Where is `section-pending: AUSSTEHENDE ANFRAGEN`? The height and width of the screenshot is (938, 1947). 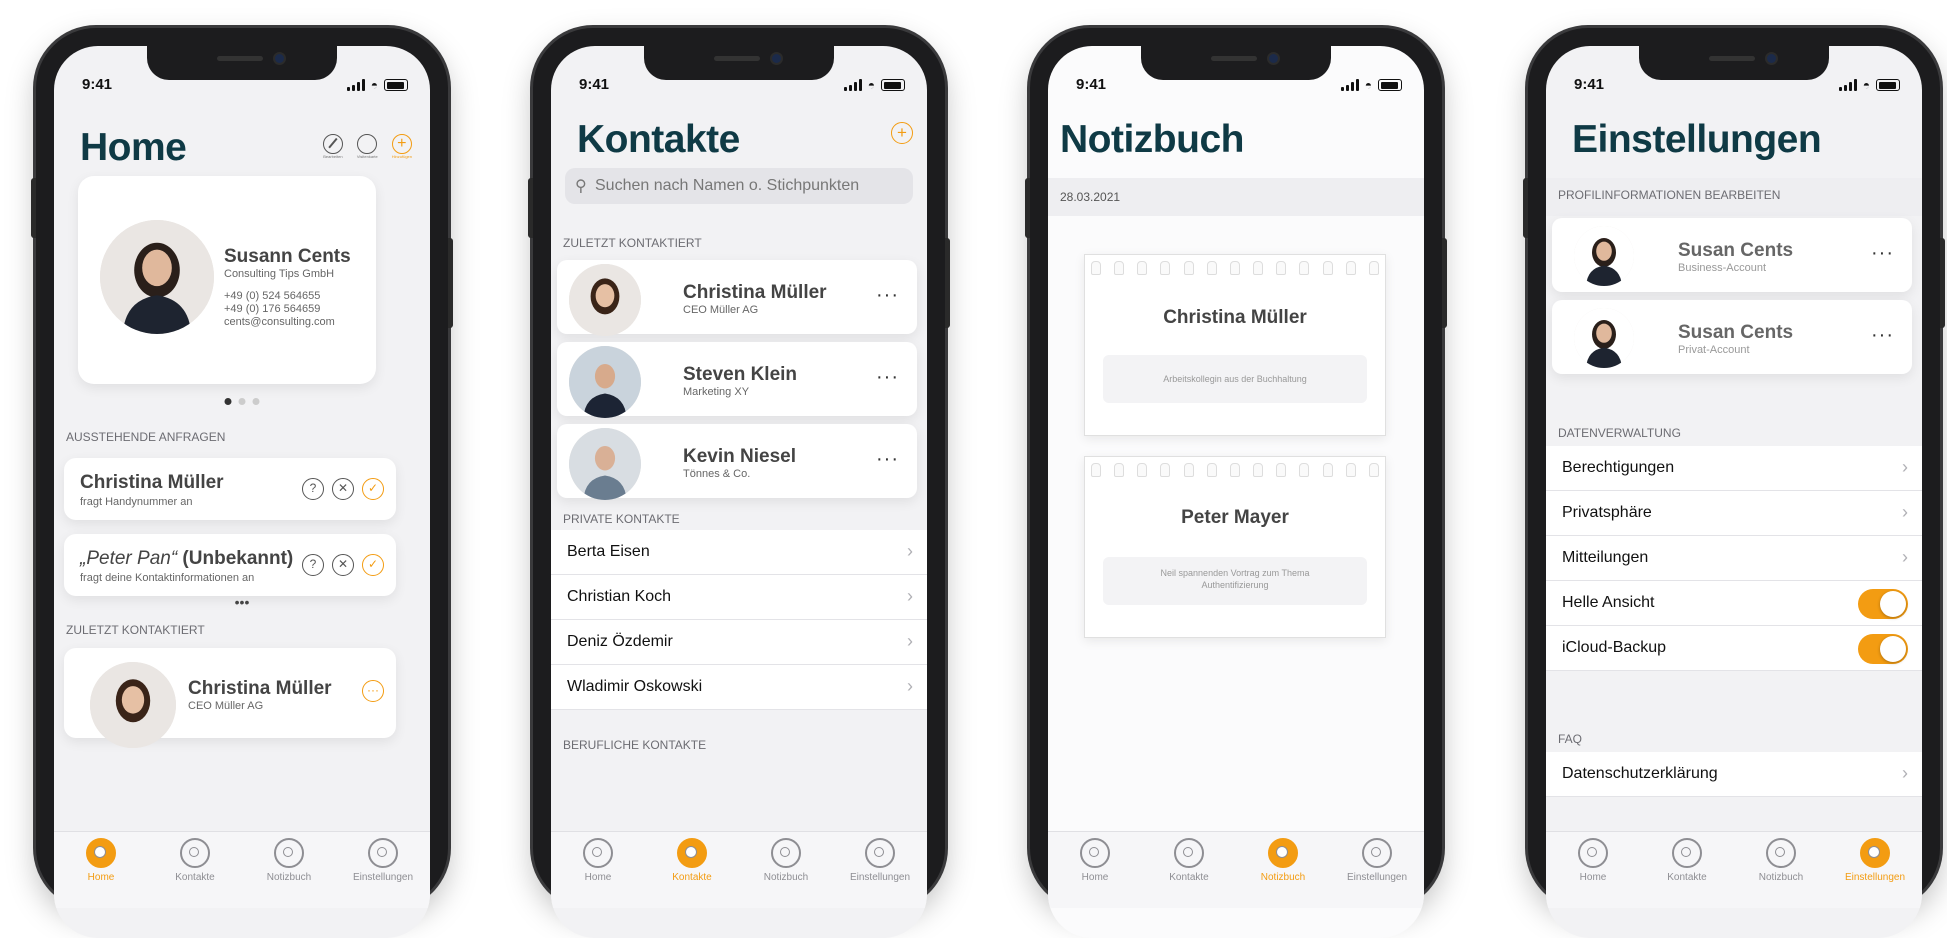
section-pending: AUSSTEHENDE ANFRAGEN is located at coordinates (146, 437).